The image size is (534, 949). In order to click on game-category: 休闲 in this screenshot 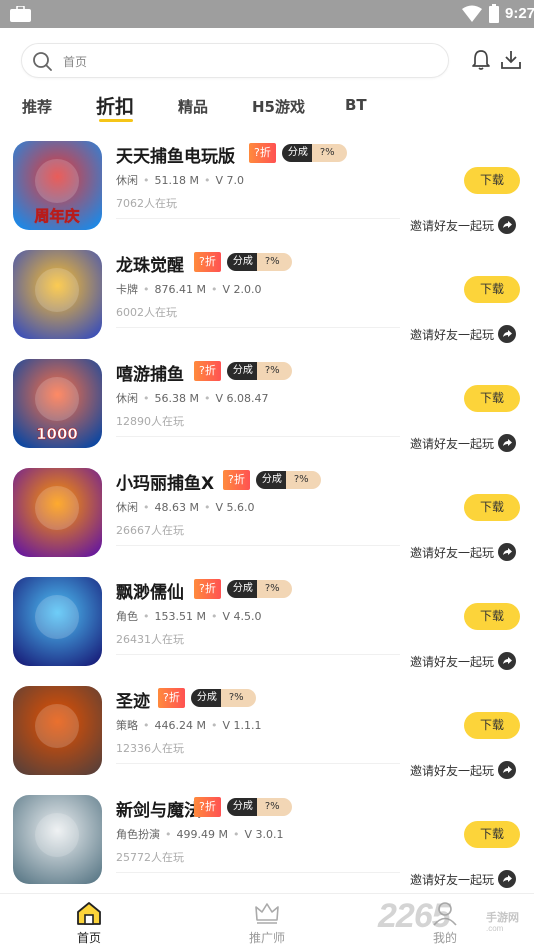, I will do `click(127, 180)`.